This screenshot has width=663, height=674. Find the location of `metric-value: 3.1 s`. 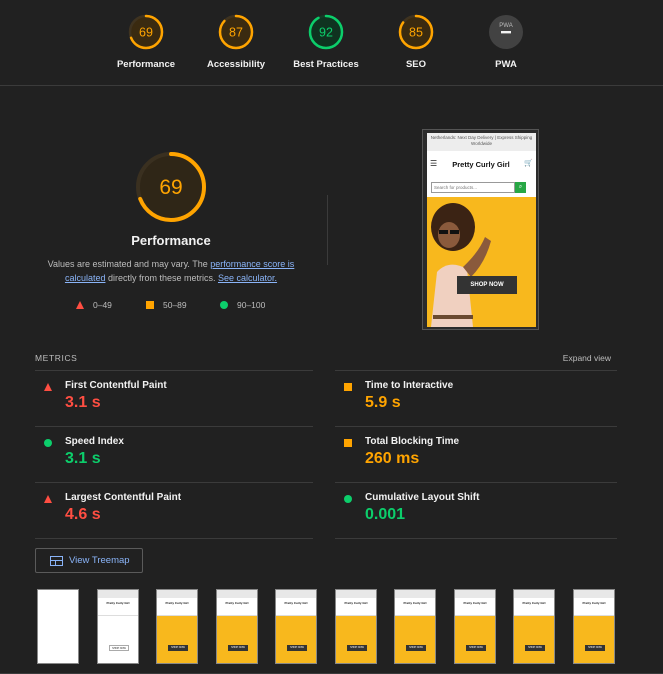

metric-value: 3.1 s is located at coordinates (83, 402).